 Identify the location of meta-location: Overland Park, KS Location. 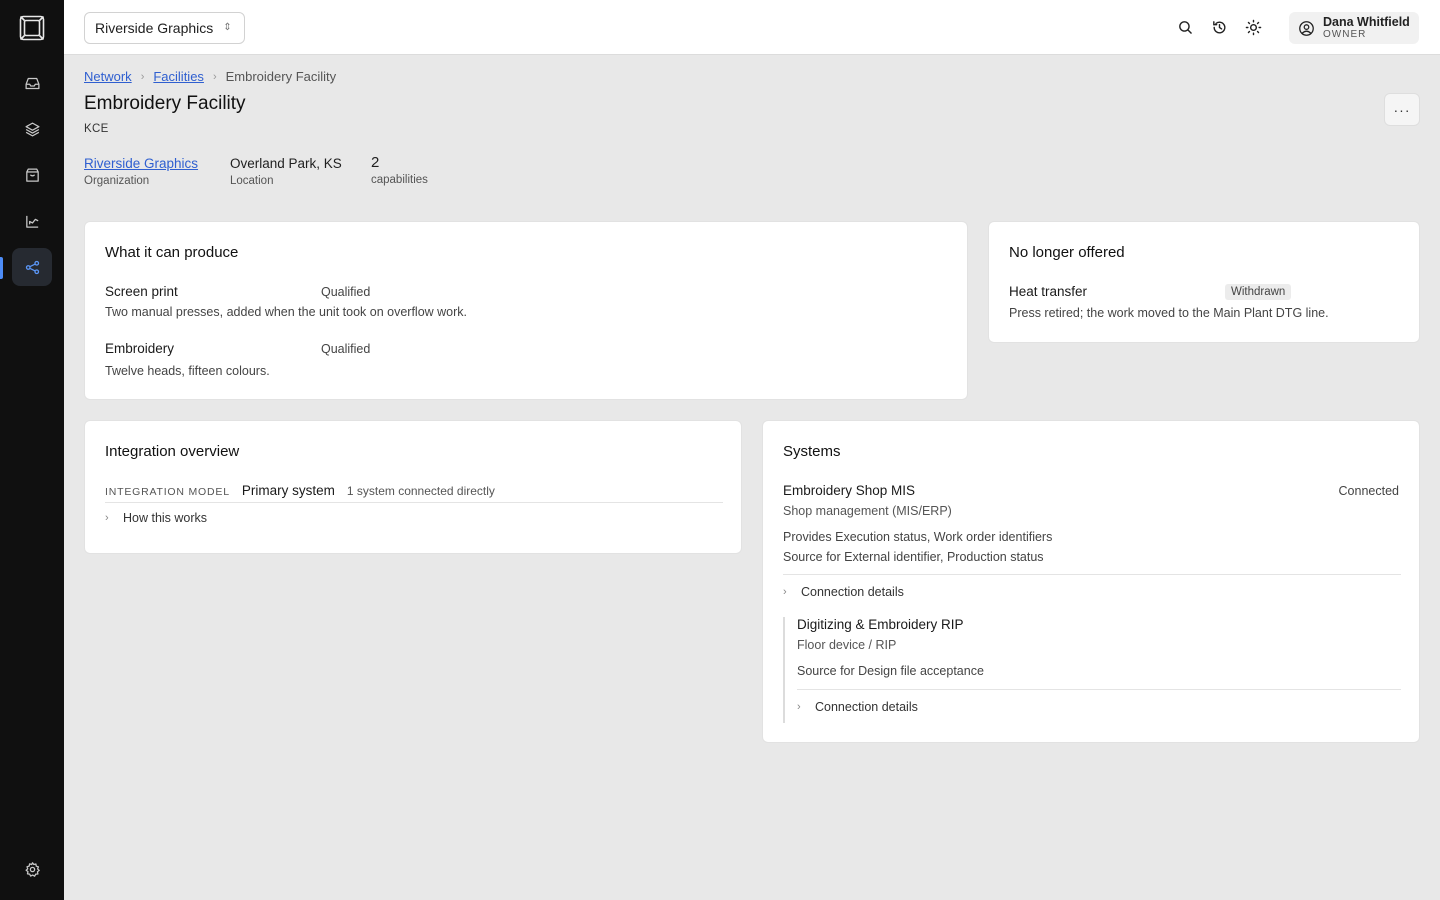
(286, 171).